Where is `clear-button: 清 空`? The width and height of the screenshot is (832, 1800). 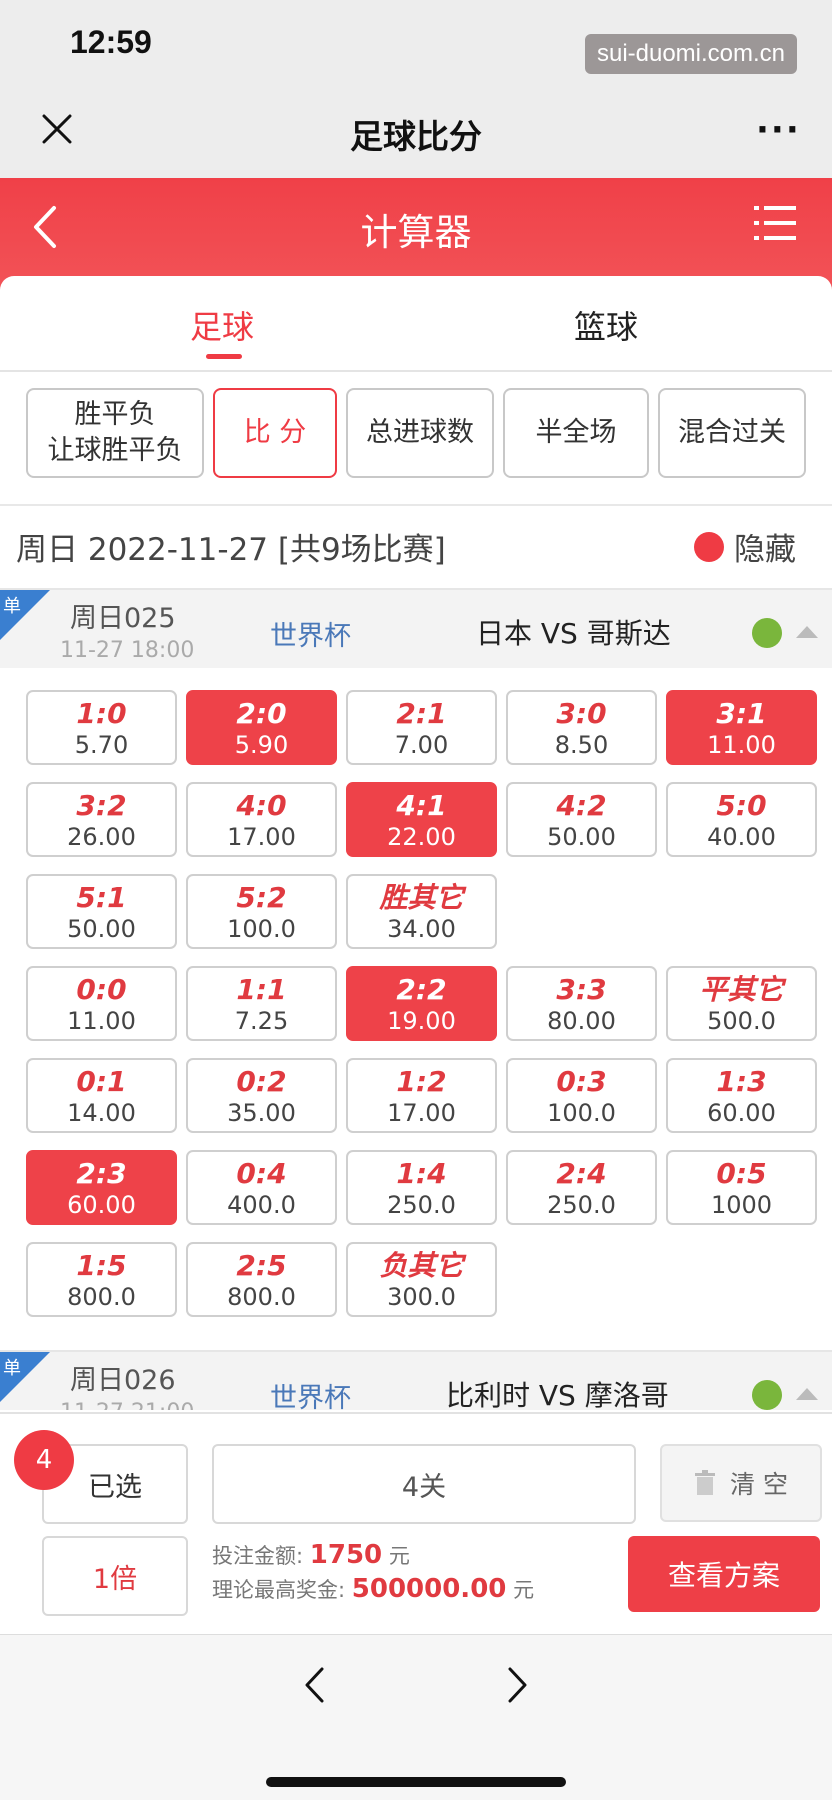 clear-button: 清 空 is located at coordinates (741, 1483).